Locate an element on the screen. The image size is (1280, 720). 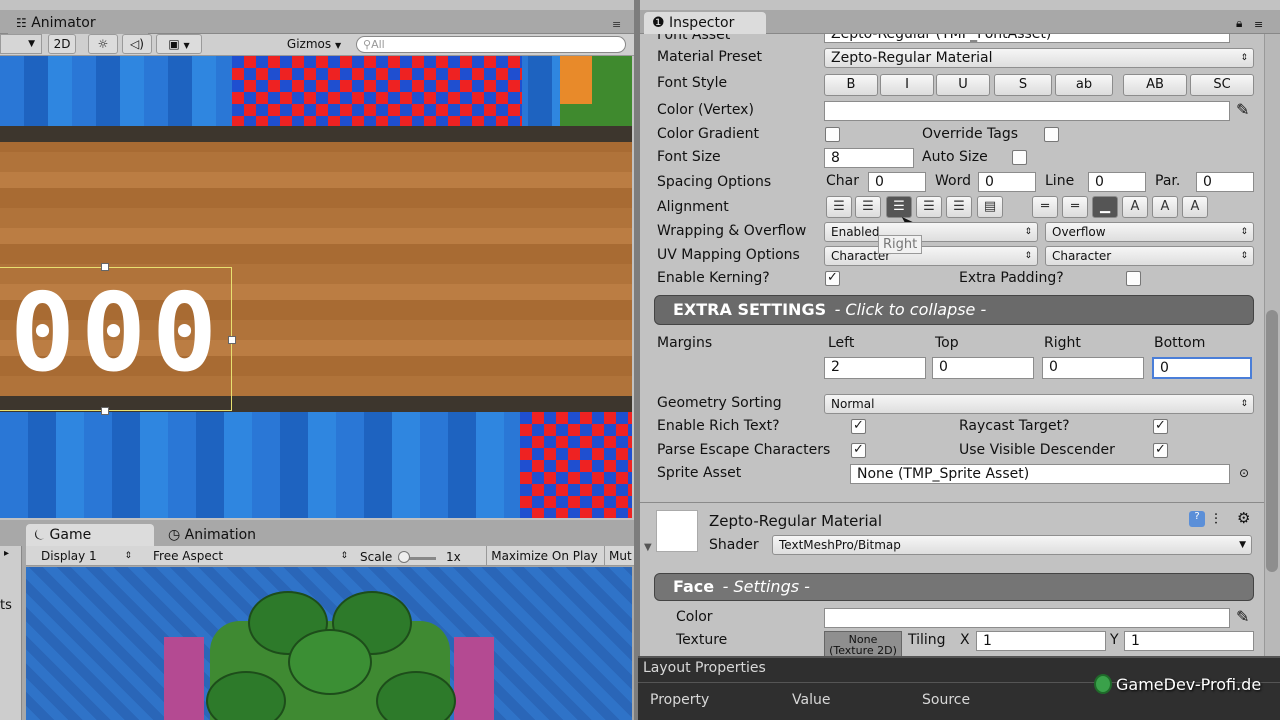
aspect-dropdown: Free Aspect ⇕ is located at coordinates (250, 556).